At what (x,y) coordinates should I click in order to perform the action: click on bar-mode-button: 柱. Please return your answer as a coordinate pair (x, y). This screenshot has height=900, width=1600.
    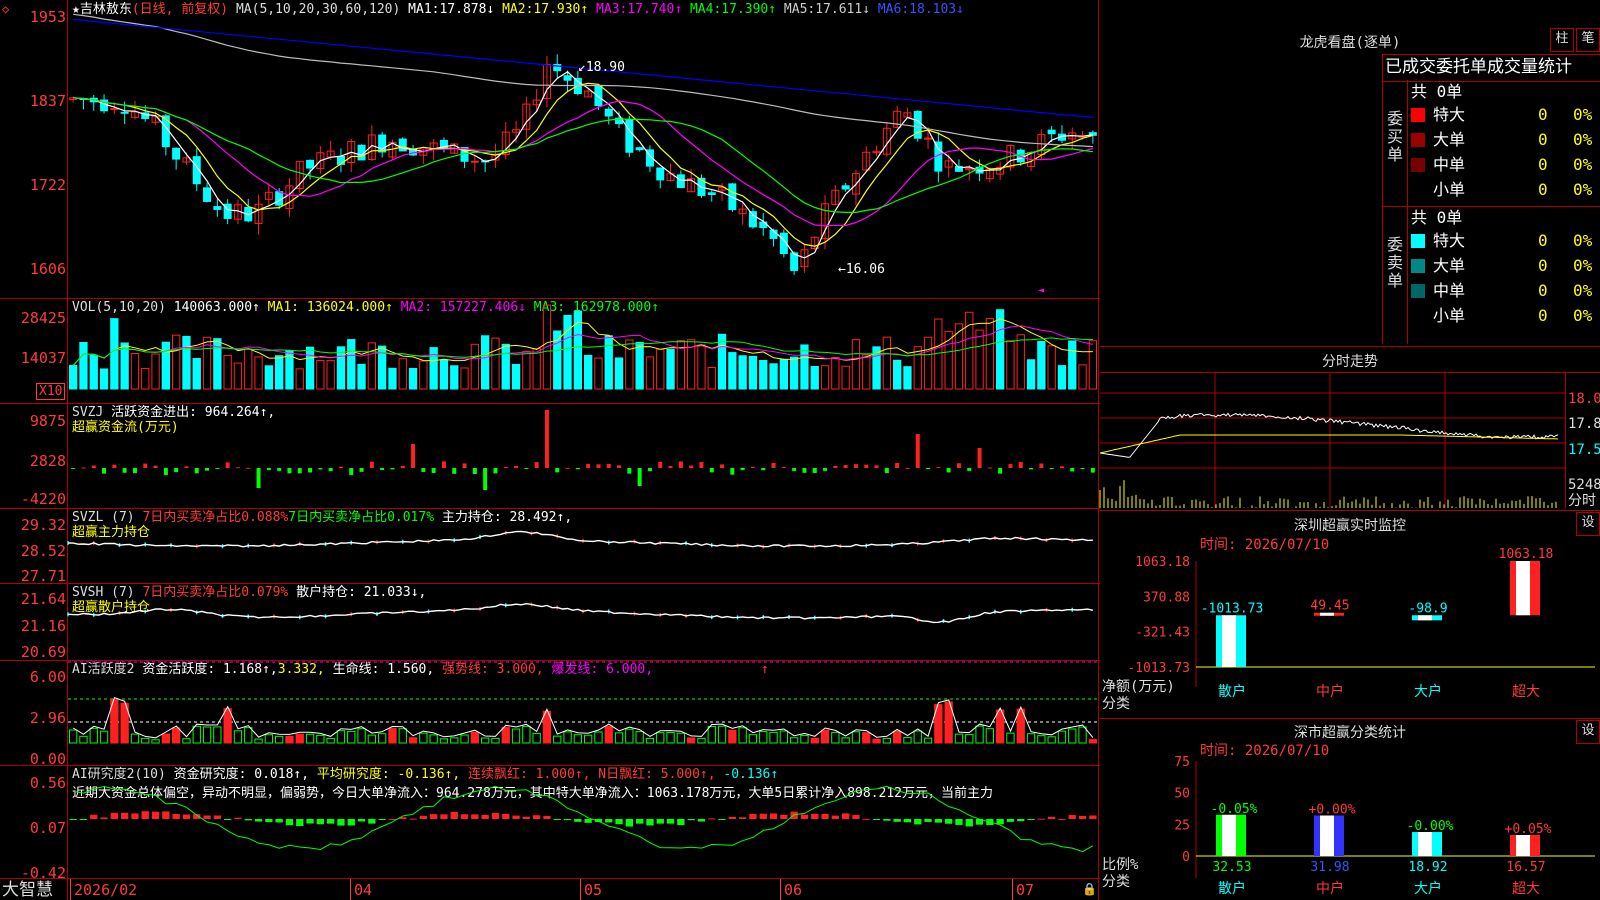
    Looking at the image, I should click on (1562, 40).